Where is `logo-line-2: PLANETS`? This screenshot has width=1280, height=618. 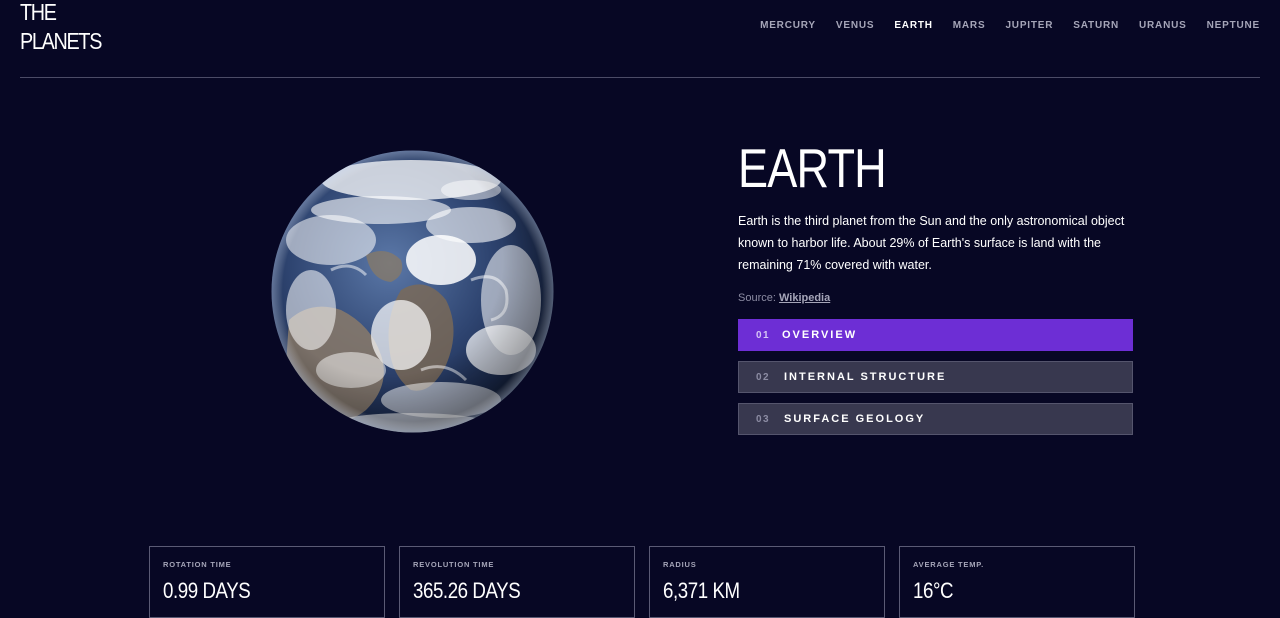 logo-line-2: PLANETS is located at coordinates (61, 41).